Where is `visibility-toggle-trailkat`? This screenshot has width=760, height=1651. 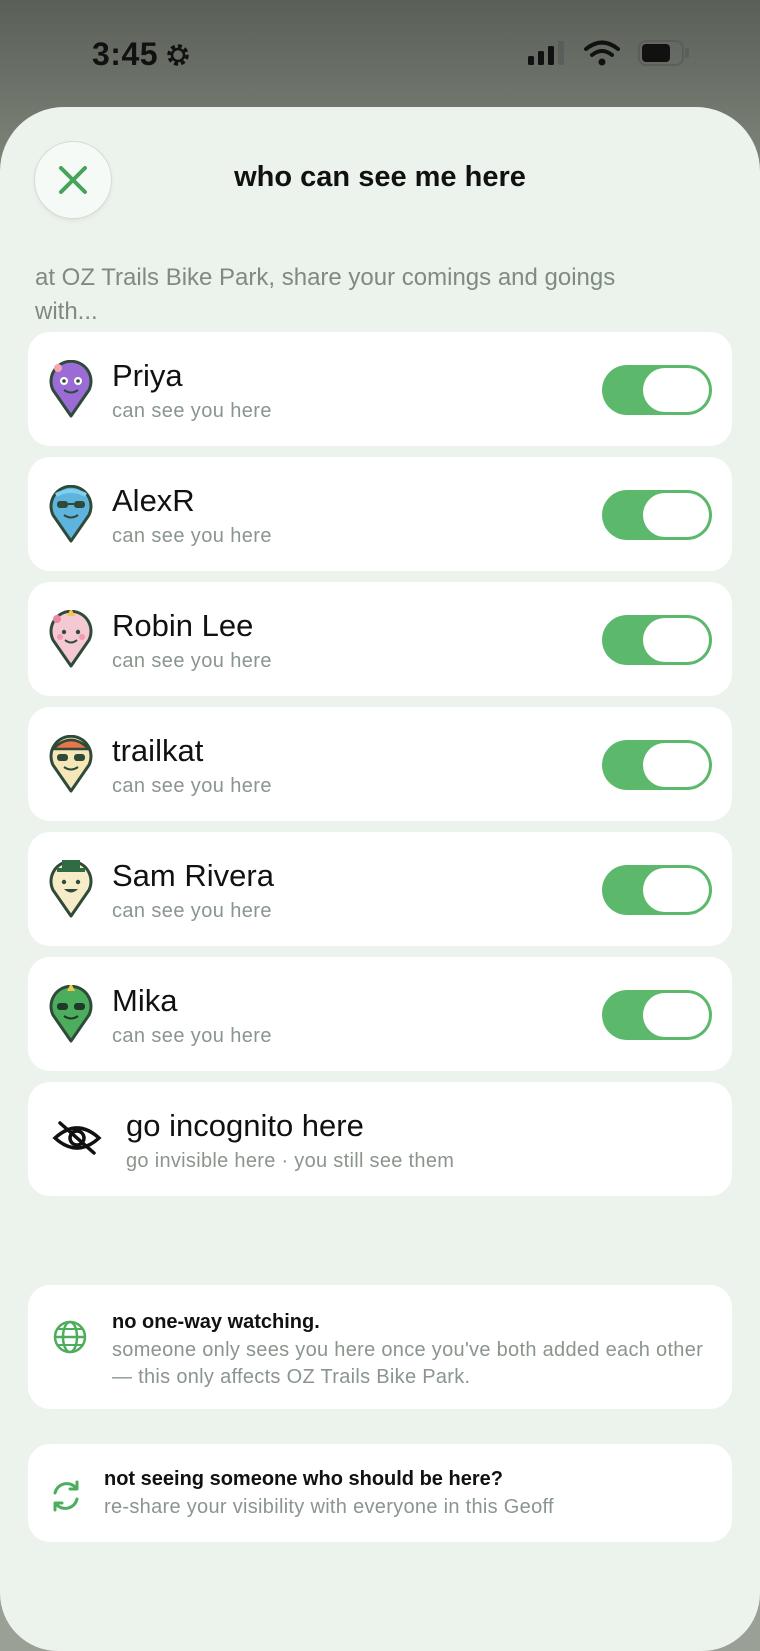 visibility-toggle-trailkat is located at coordinates (657, 765).